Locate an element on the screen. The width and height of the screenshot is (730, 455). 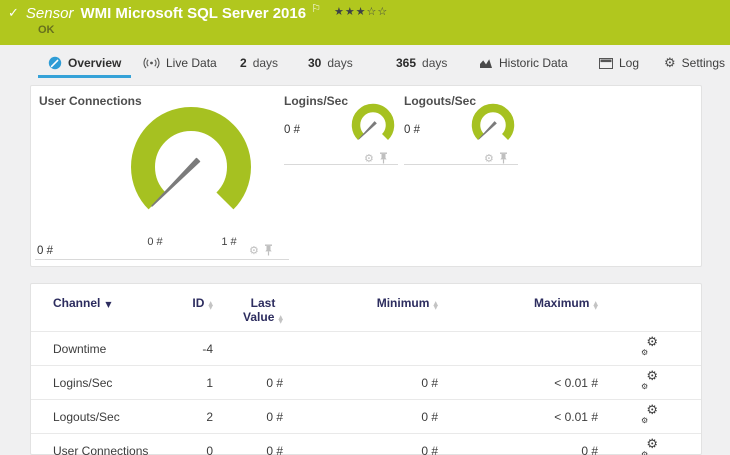
table-row-user-connections: User Connections 0 0 # 0 # 0 # ⚙ ⚙ is located at coordinates (366, 444).